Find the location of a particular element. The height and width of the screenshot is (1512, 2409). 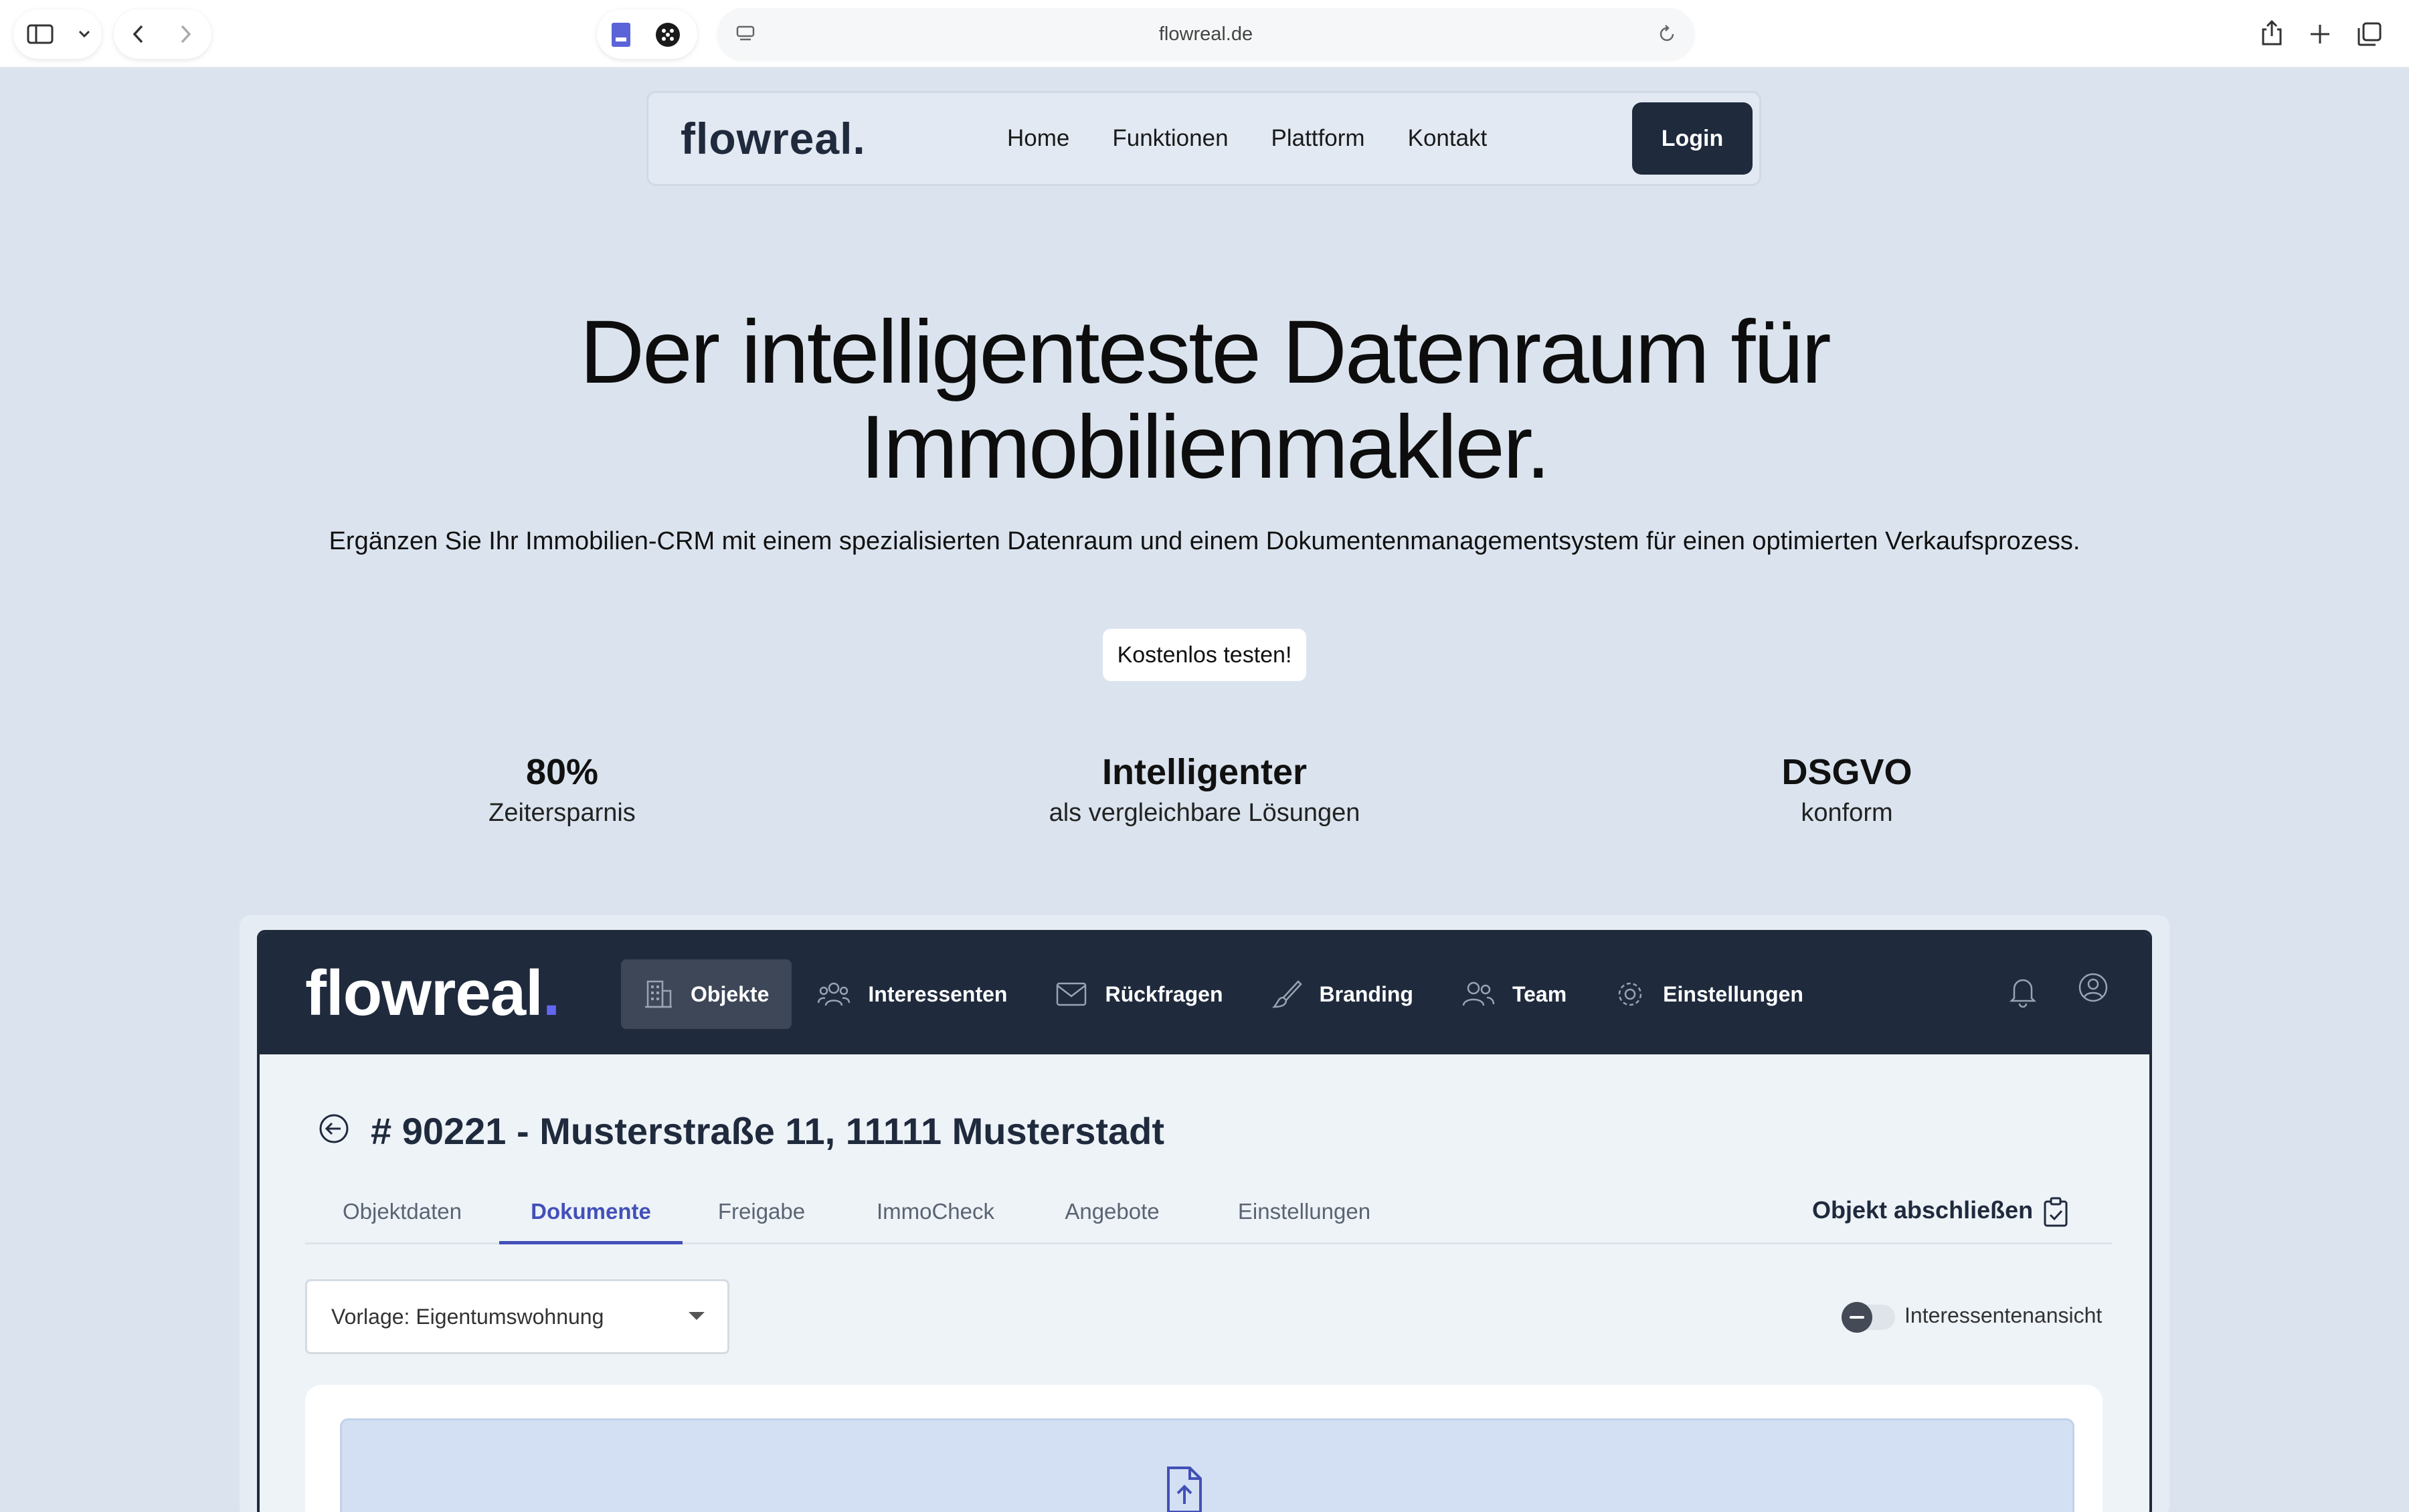

sidebar-toggle-group is located at coordinates (57, 34).